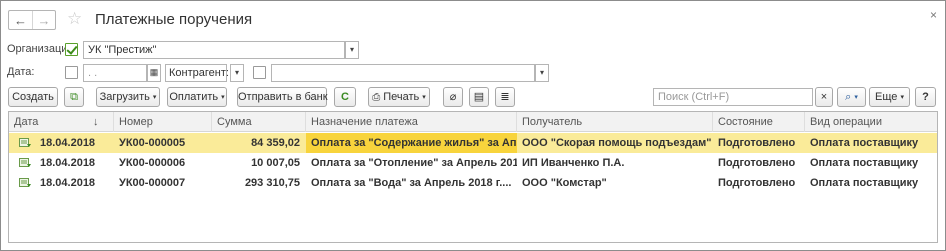 This screenshot has width=946, height=251. I want to click on counterparty-label: Контрагент:, so click(197, 73).